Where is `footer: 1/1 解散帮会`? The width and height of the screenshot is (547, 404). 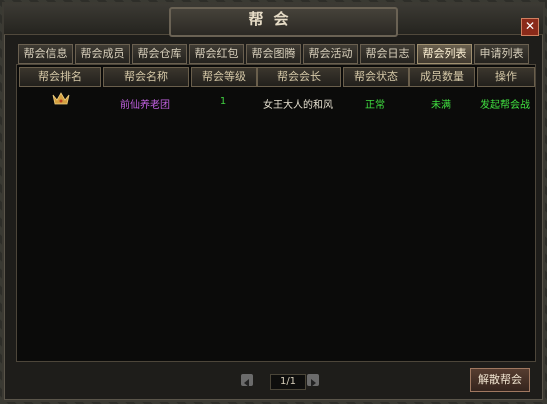 footer: 1/1 解散帮会 is located at coordinates (275, 379).